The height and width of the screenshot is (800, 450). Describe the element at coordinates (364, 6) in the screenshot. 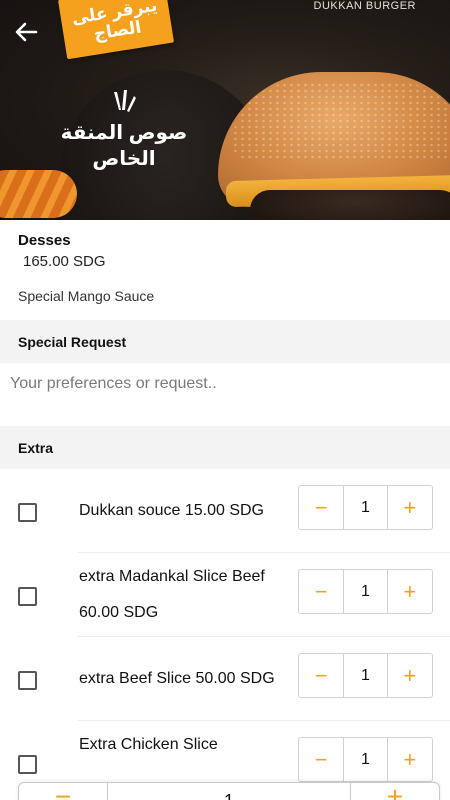

I see `brand-name: DUKKAN BURGER` at that location.